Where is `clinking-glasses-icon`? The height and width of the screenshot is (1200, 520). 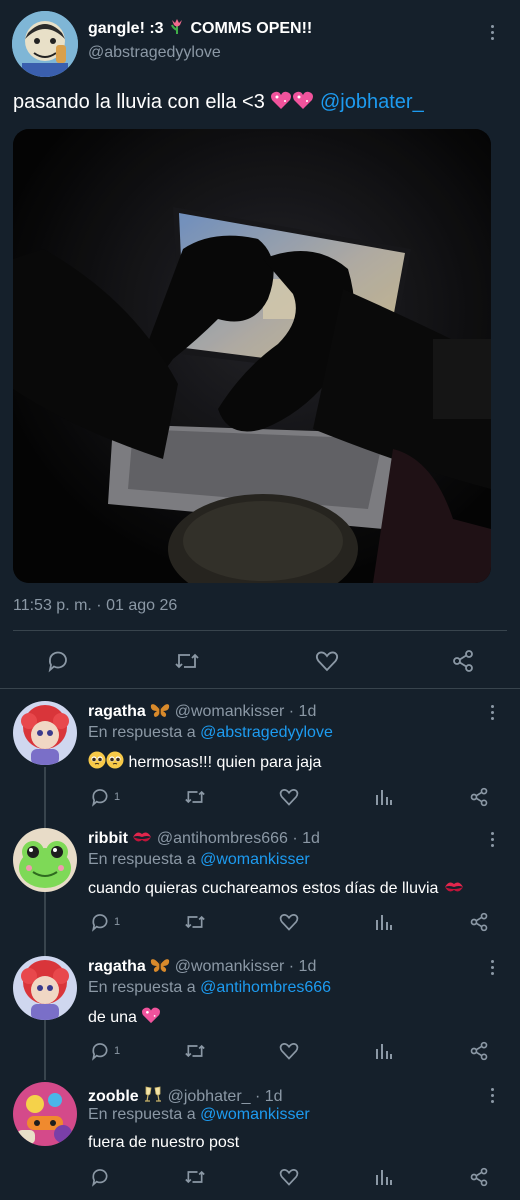 clinking-glasses-icon is located at coordinates (153, 1096).